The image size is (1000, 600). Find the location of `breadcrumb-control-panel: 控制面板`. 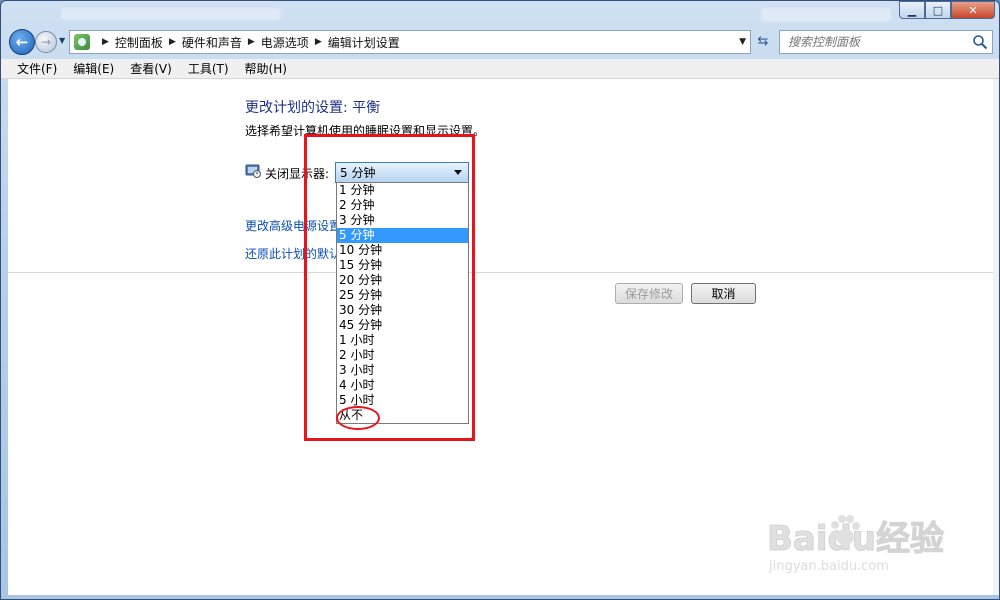

breadcrumb-control-panel: 控制面板 is located at coordinates (139, 42).